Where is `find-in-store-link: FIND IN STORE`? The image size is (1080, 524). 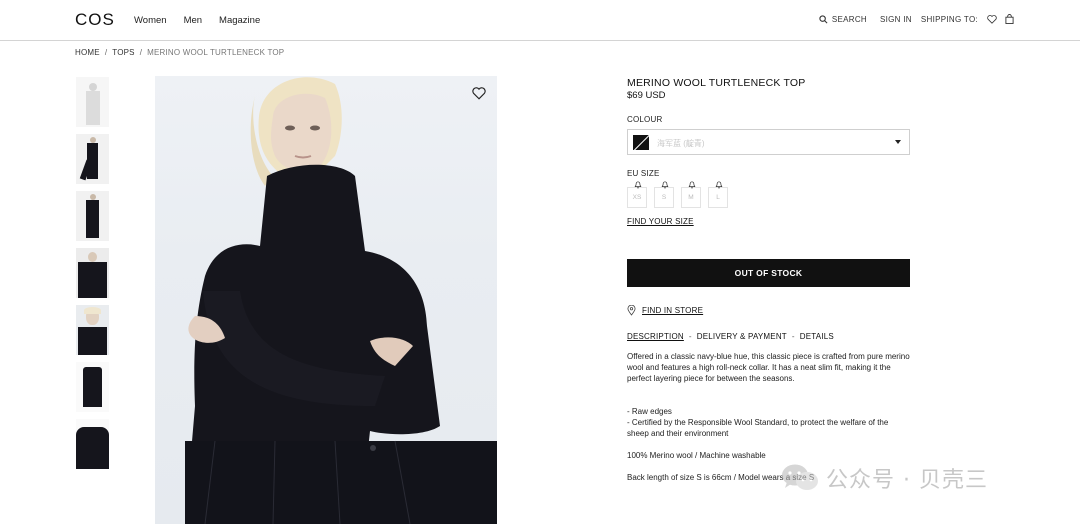 find-in-store-link: FIND IN STORE is located at coordinates (665, 310).